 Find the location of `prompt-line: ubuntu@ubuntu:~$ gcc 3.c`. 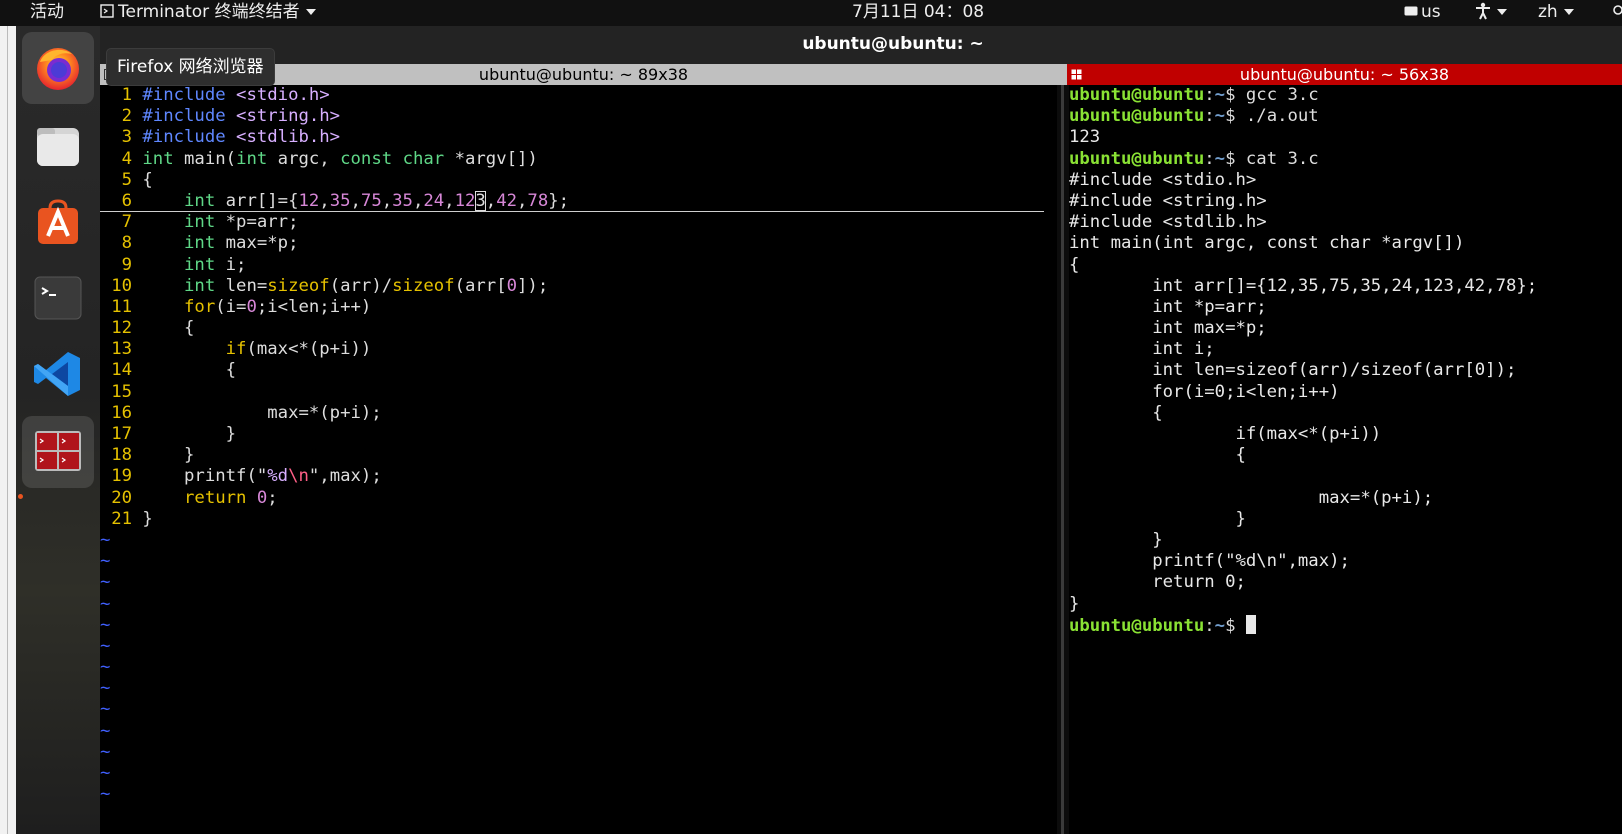

prompt-line: ubuntu@ubuntu:~$ gcc 3.c is located at coordinates (1194, 95).